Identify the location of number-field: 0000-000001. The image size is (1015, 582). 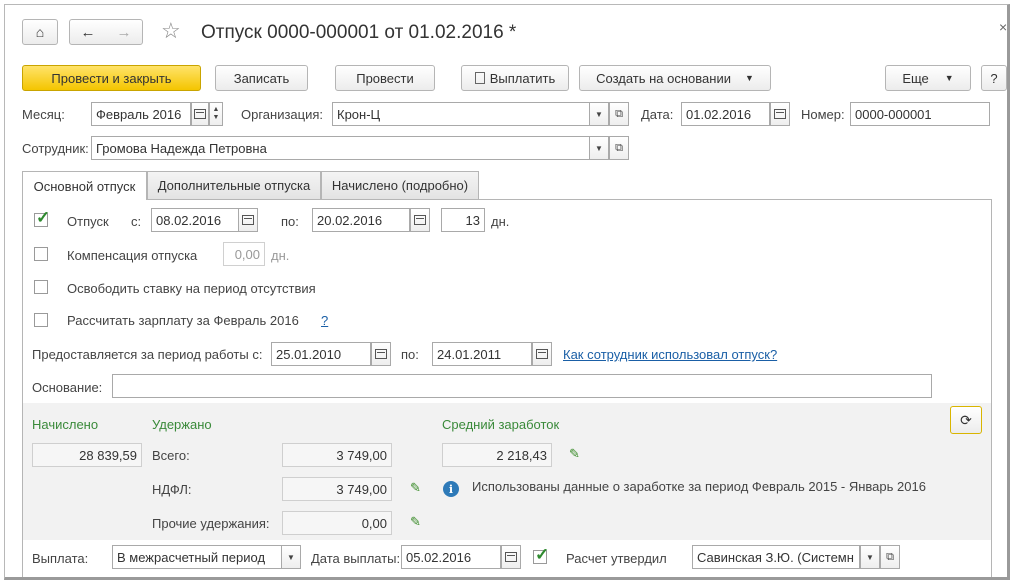
(920, 114).